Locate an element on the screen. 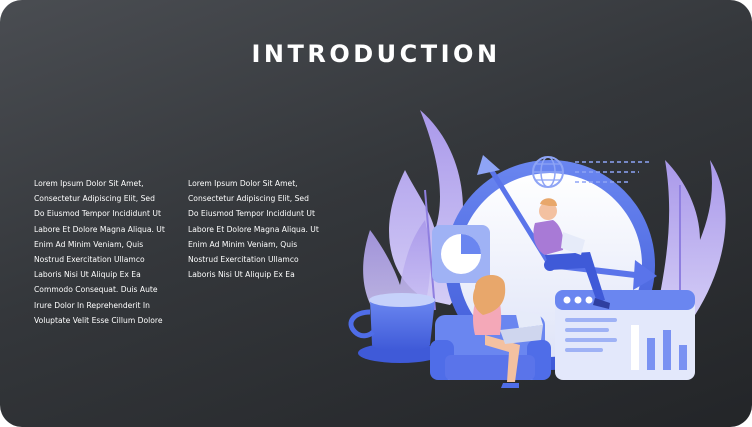 The image size is (752, 427). text-line: Voluptate Velit Esse Cillum Dolore is located at coordinates (98, 320).